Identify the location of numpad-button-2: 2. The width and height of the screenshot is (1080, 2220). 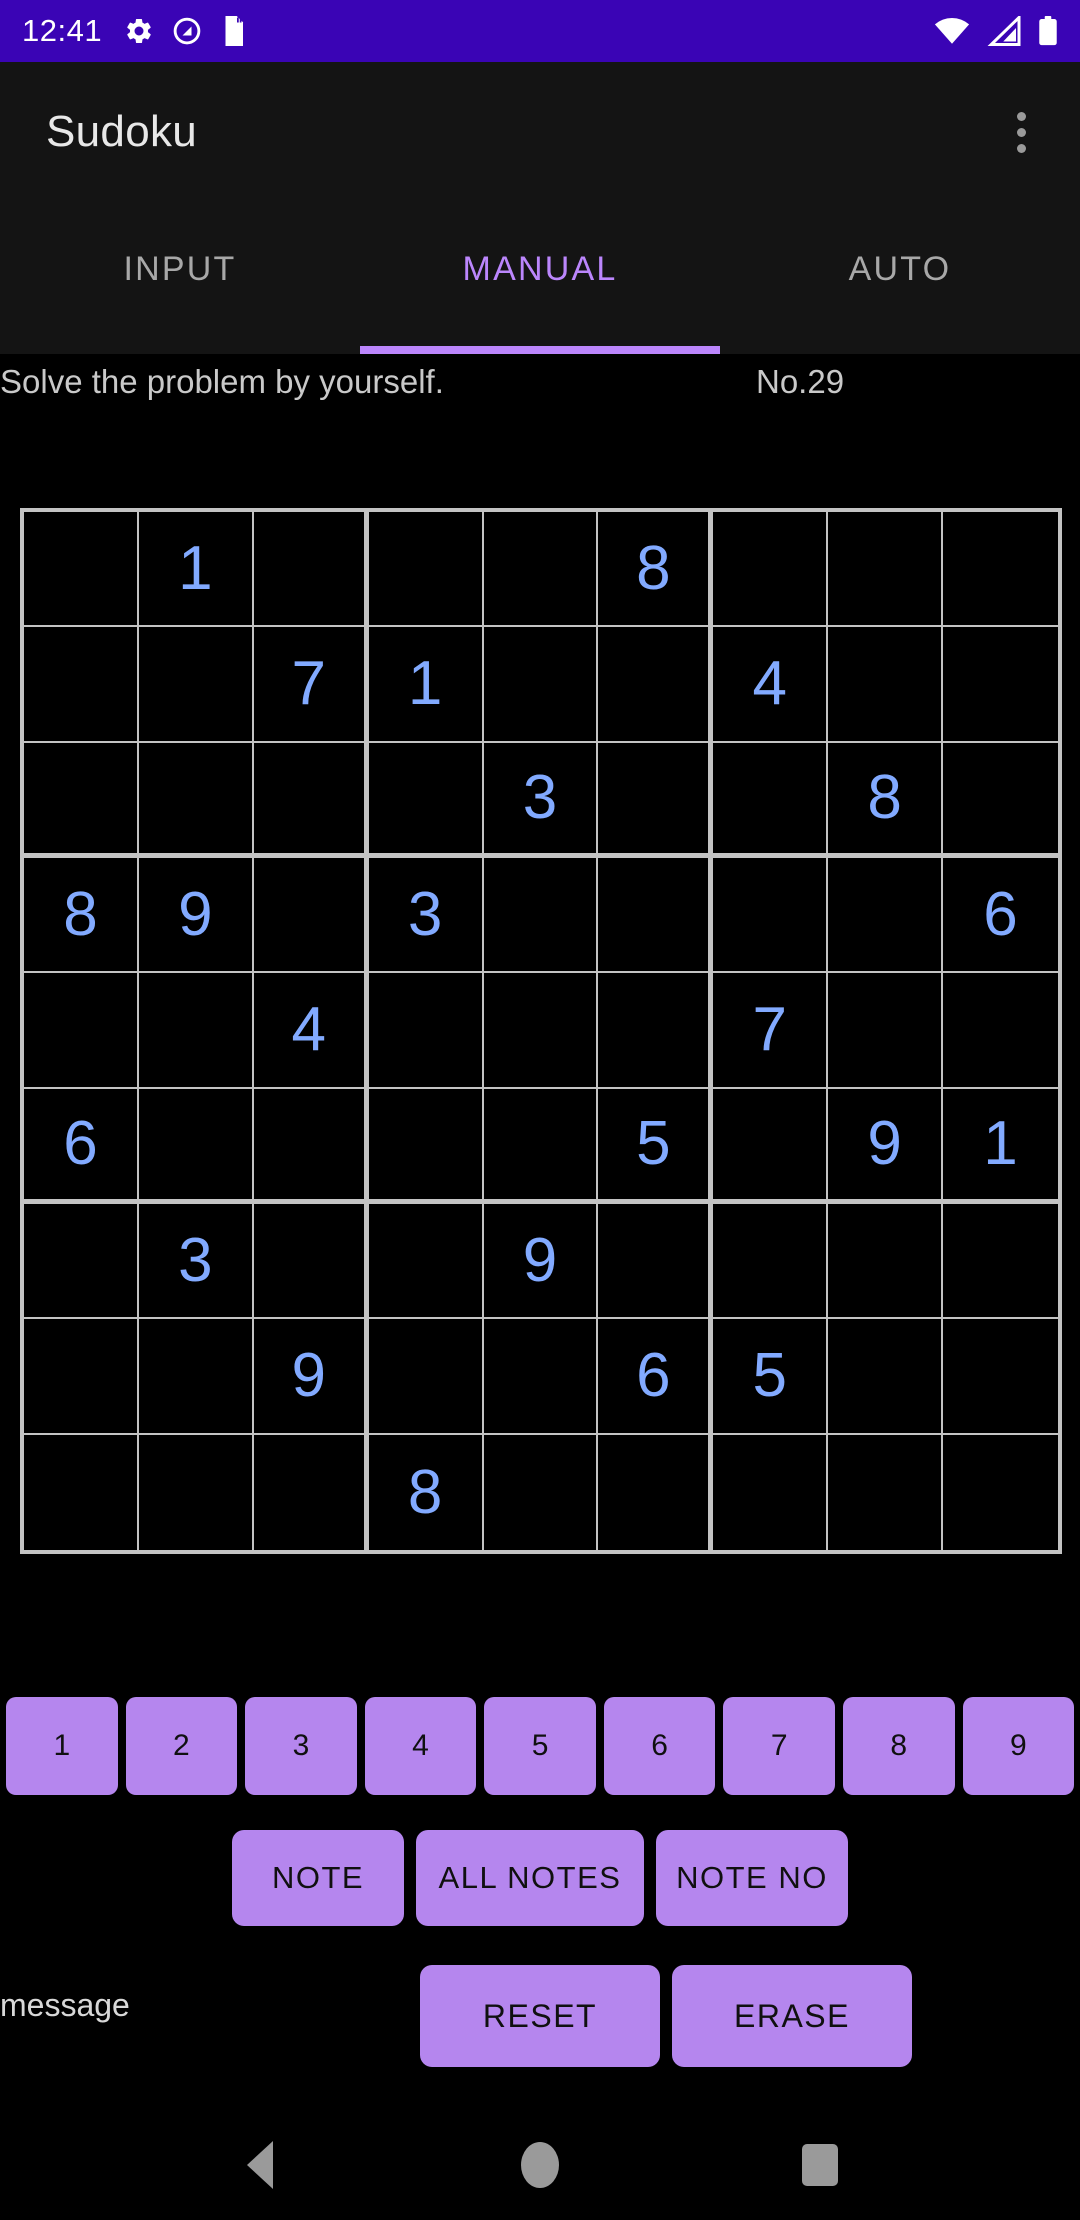
(181, 1746).